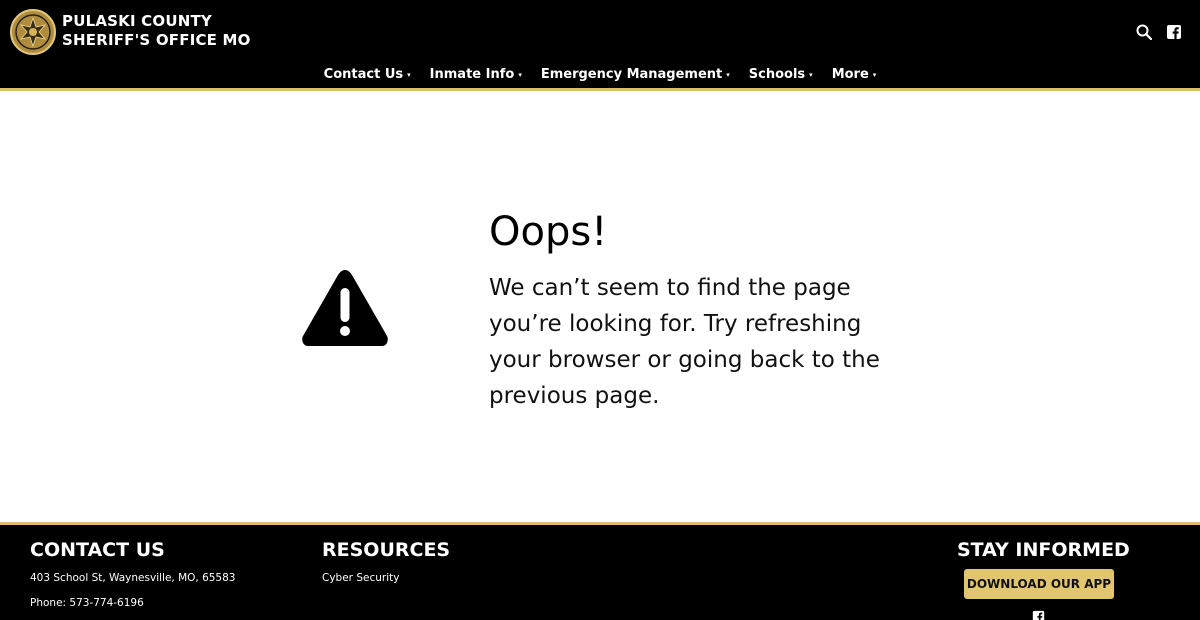  I want to click on nav-item-label: Schools, so click(777, 74).